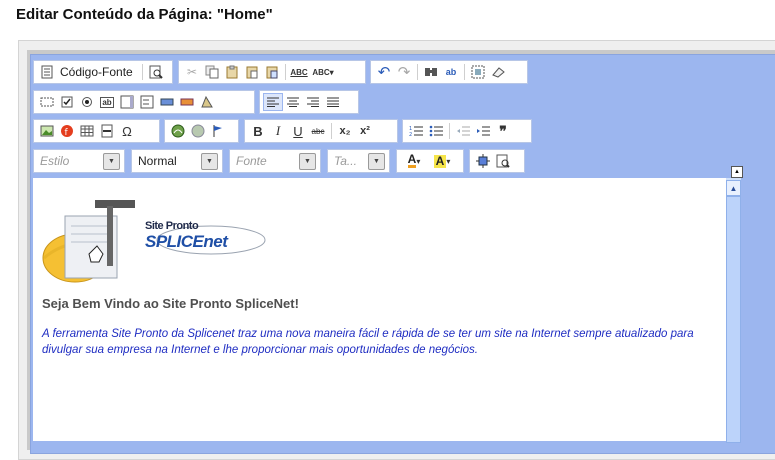 This screenshot has width=775, height=460. Describe the element at coordinates (463, 131) in the screenshot. I see `outdent-icon` at that location.